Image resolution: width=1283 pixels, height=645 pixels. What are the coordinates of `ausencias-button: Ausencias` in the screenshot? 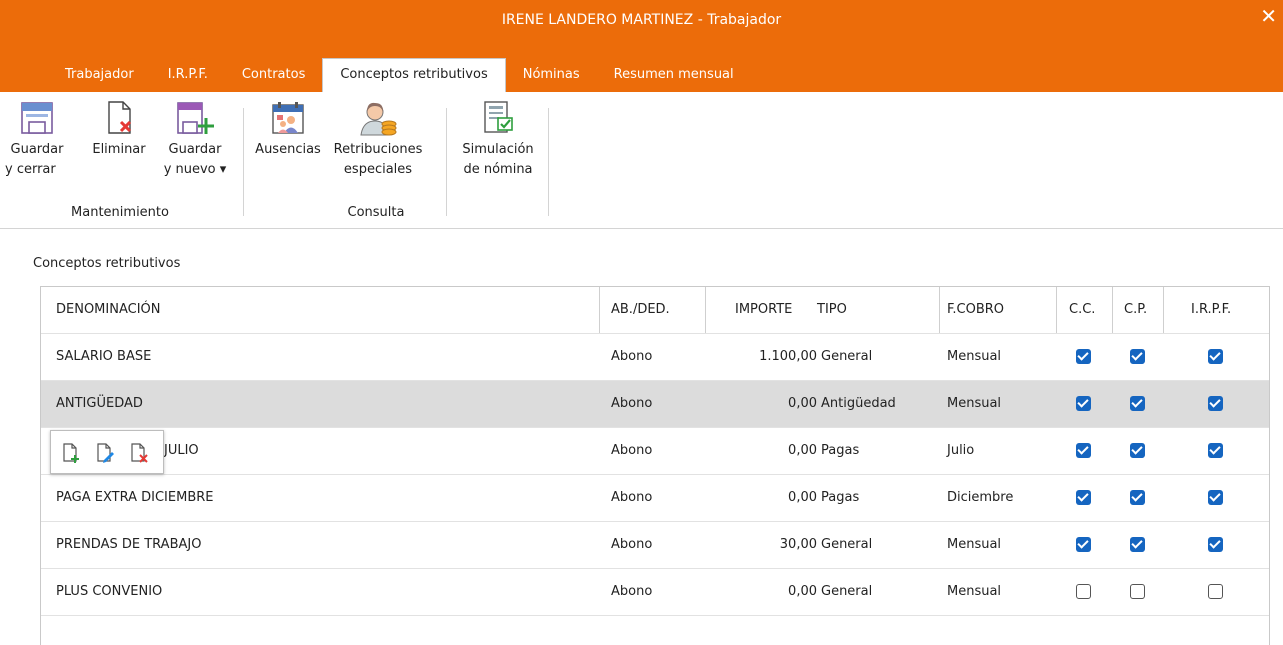 It's located at (288, 130).